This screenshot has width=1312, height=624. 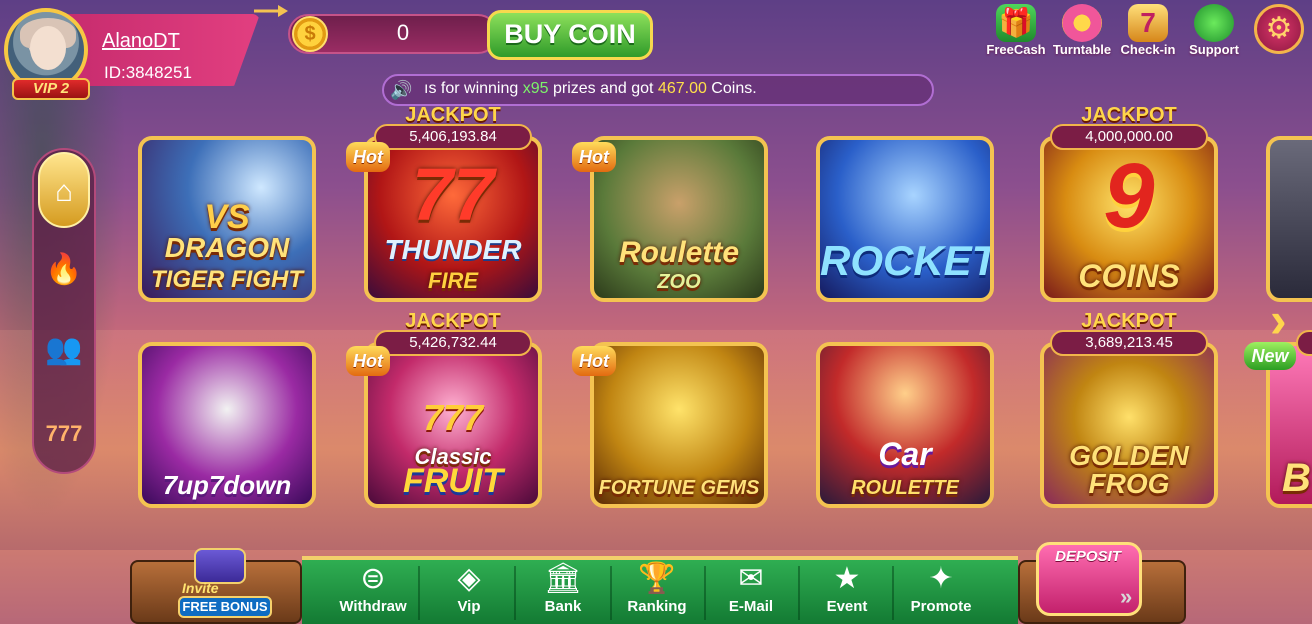 I want to click on marquee-middle: prizes and got, so click(x=603, y=88).